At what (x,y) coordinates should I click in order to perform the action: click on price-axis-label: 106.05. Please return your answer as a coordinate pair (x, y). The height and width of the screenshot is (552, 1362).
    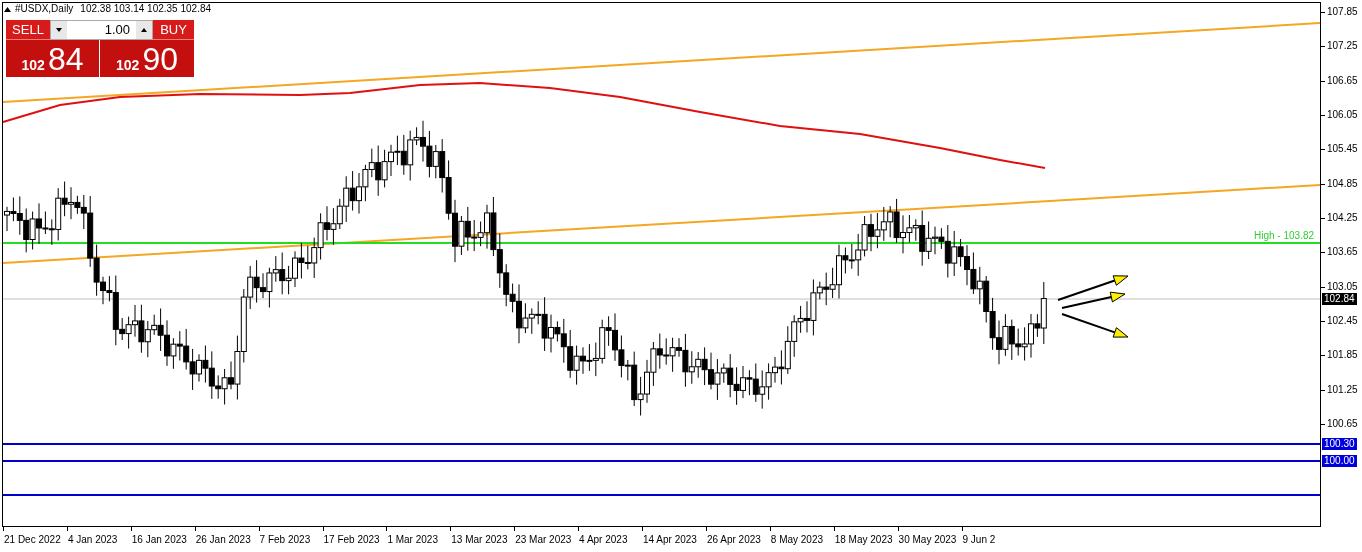
    Looking at the image, I should click on (1342, 115).